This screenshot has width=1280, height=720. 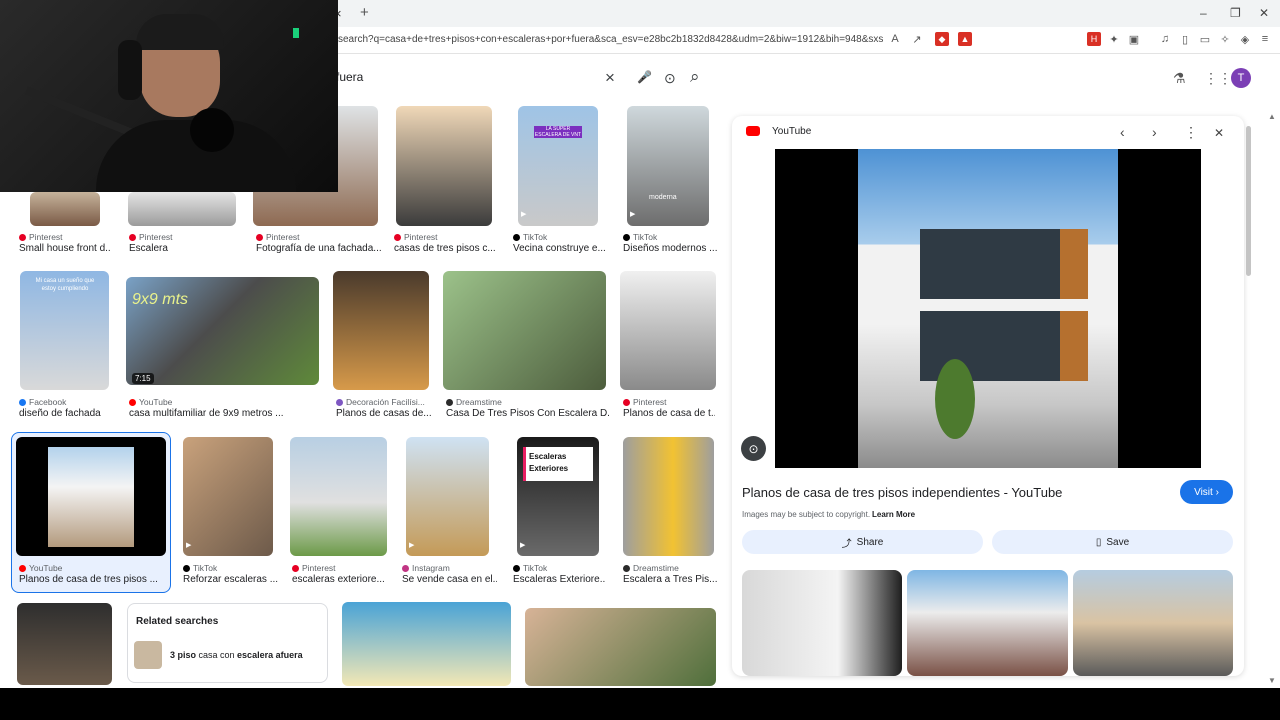 I want to click on thumb-overlay-text: Escaleras Exteriores, so click(x=549, y=462).